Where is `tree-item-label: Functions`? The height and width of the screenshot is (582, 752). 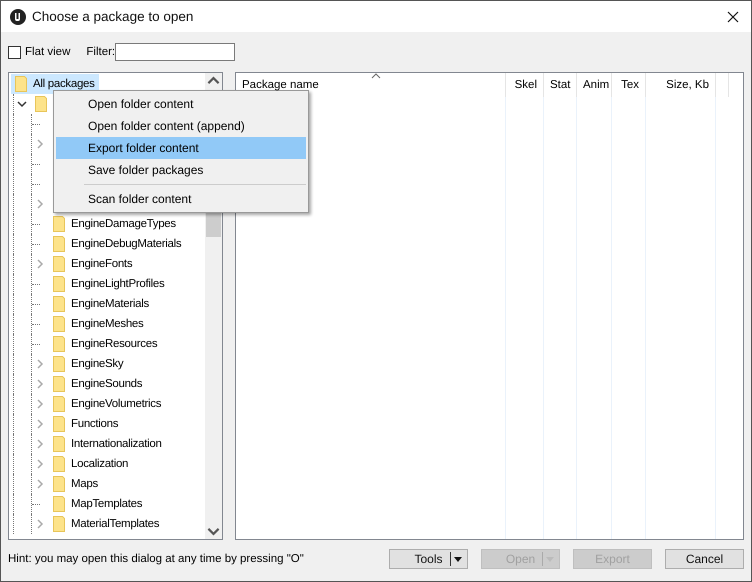 tree-item-label: Functions is located at coordinates (94, 424).